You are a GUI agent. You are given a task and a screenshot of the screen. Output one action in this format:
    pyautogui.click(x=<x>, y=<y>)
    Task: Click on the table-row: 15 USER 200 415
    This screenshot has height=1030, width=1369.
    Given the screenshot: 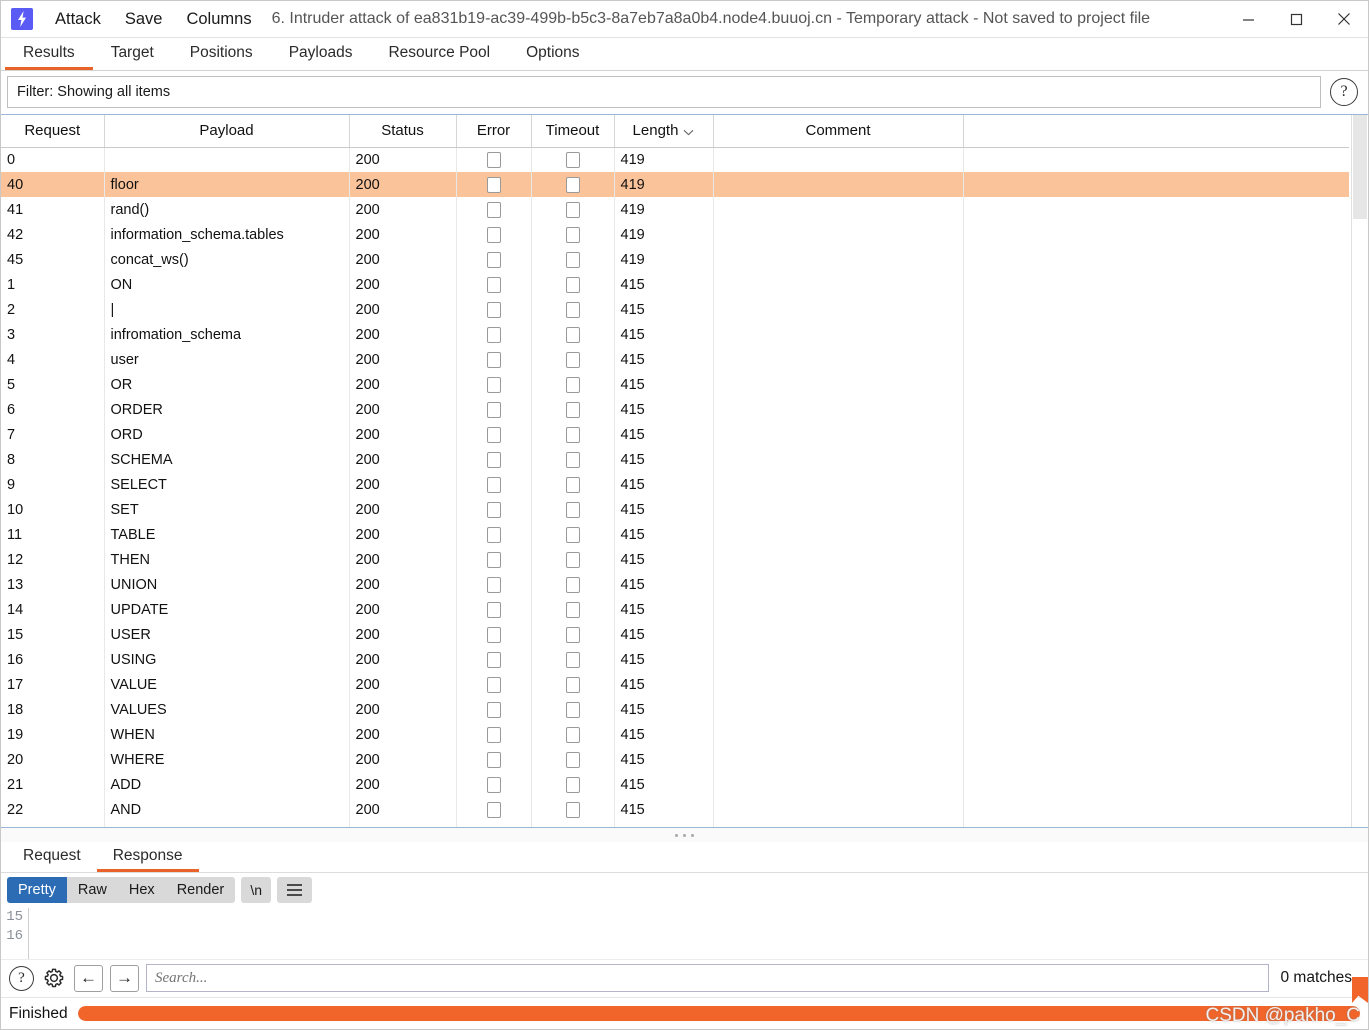 What is the action you would take?
    pyautogui.click(x=675, y=634)
    